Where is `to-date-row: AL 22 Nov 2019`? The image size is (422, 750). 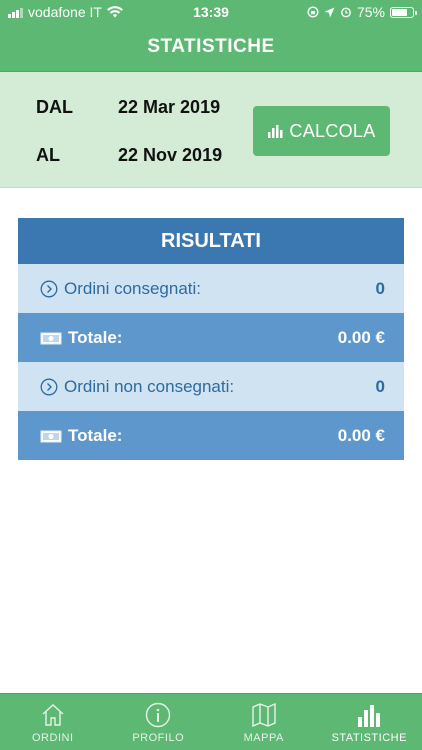
to-date-row: AL 22 Nov 2019 is located at coordinates (129, 155).